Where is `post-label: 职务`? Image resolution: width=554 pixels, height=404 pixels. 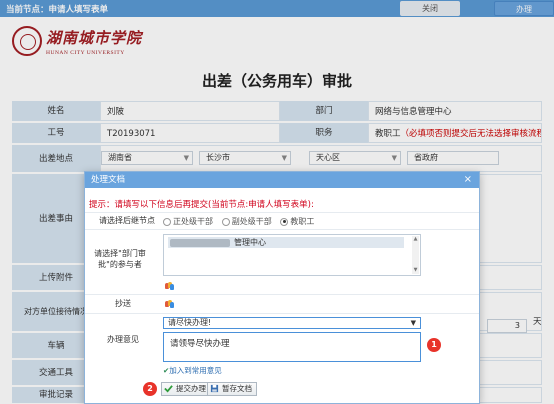 post-label: 职务 is located at coordinates (324, 133).